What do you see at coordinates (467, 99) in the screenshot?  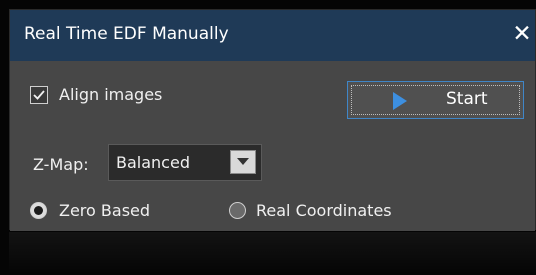 I see `start-button-label: Start` at bounding box center [467, 99].